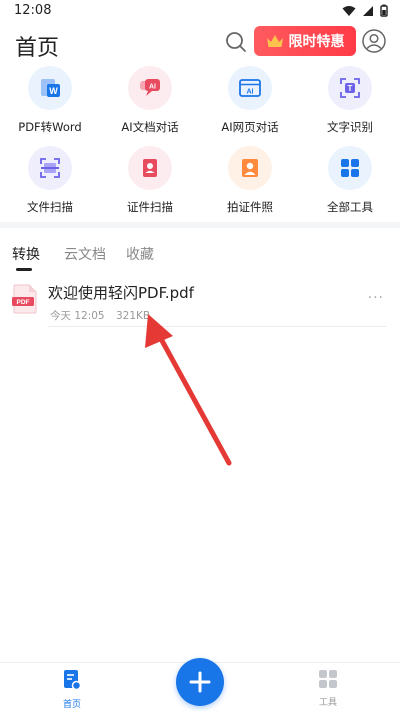  Describe the element at coordinates (368, 10) in the screenshot. I see `signal-icon` at that location.